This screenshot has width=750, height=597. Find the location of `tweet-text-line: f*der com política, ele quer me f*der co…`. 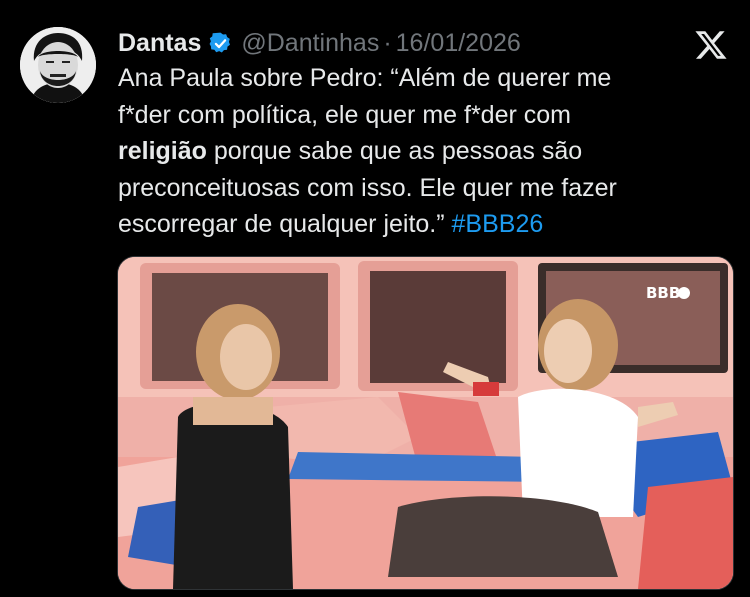

tweet-text-line: f*der com política, ele quer me f*der co… is located at coordinates (344, 114).